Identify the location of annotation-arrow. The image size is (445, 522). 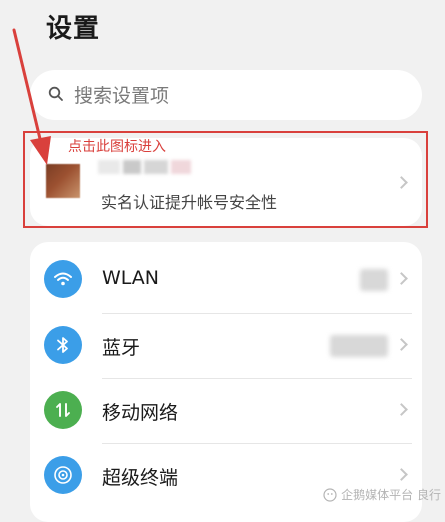
(31, 96).